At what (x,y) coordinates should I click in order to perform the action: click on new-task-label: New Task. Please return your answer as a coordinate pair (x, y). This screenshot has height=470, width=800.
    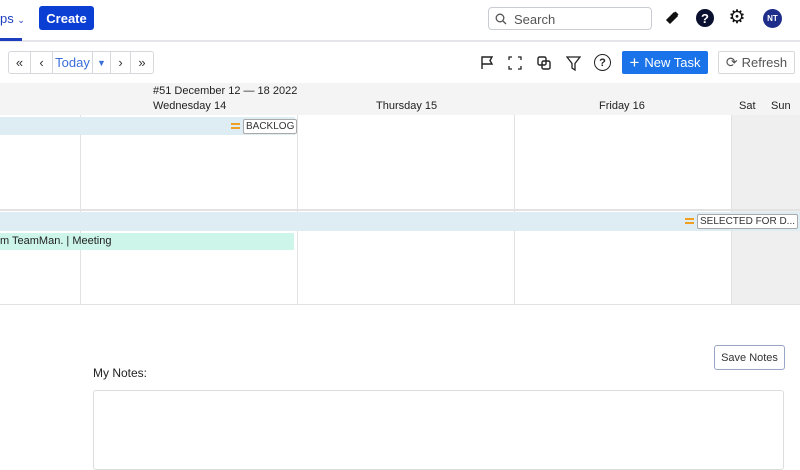
    Looking at the image, I should click on (672, 62).